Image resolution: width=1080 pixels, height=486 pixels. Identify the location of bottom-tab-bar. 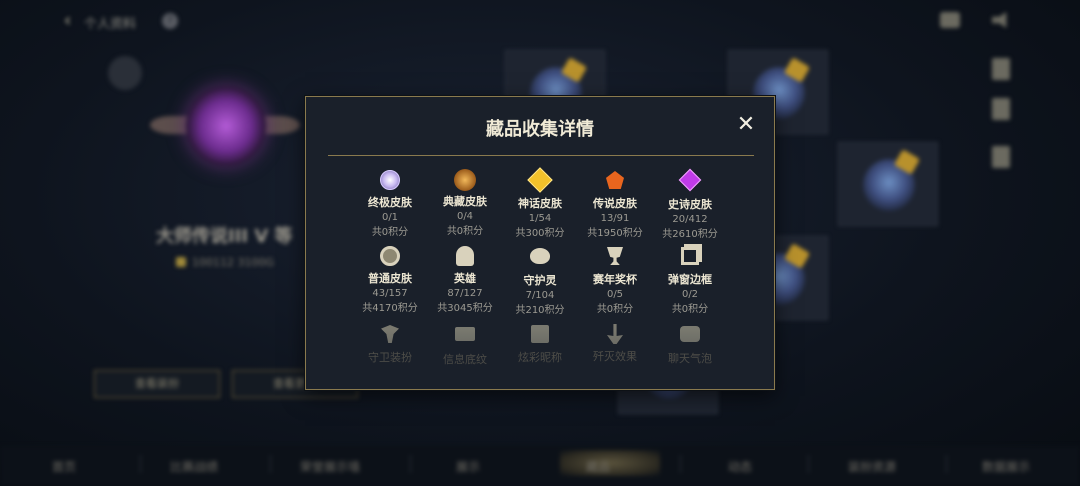
(540, 466).